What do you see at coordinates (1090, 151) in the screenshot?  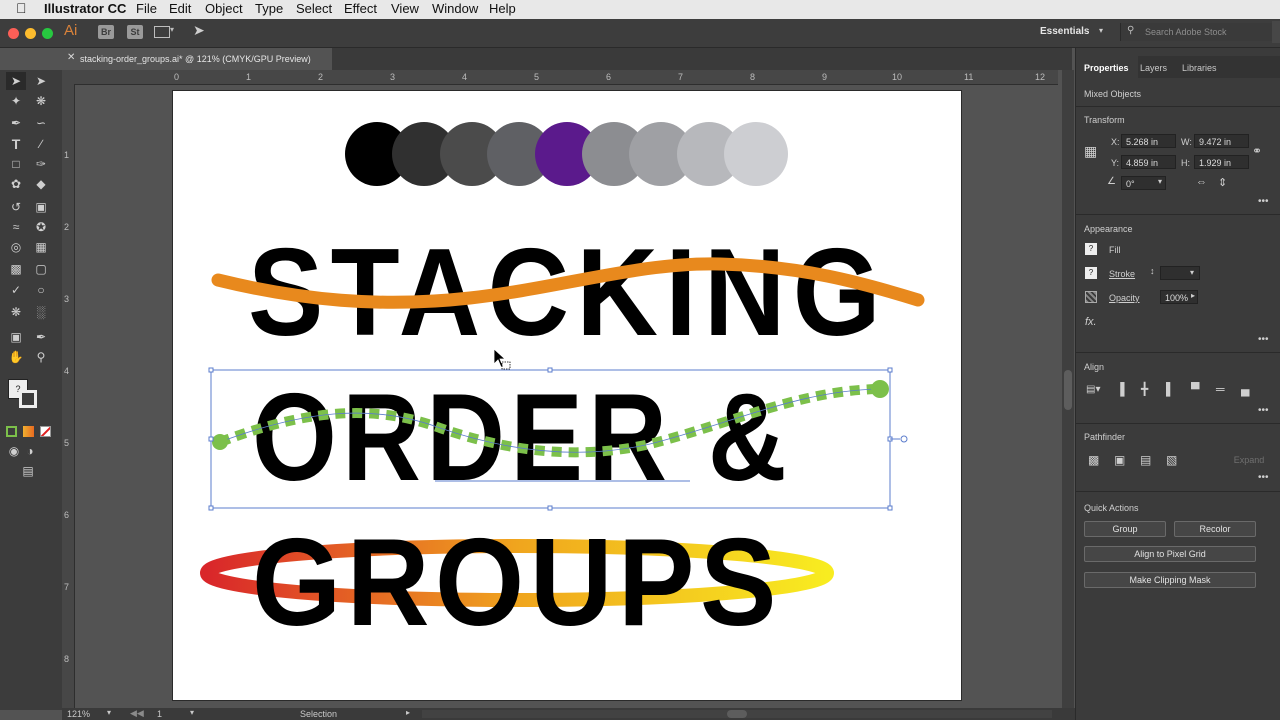 I see `reference-point-icon: ▦` at bounding box center [1090, 151].